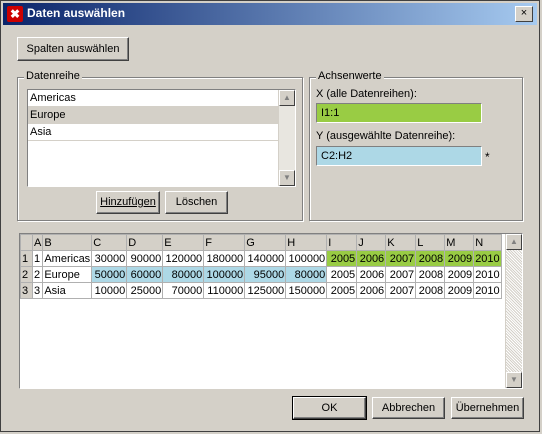 The image size is (542, 434). I want to click on grid-cell: 180000, so click(224, 258).